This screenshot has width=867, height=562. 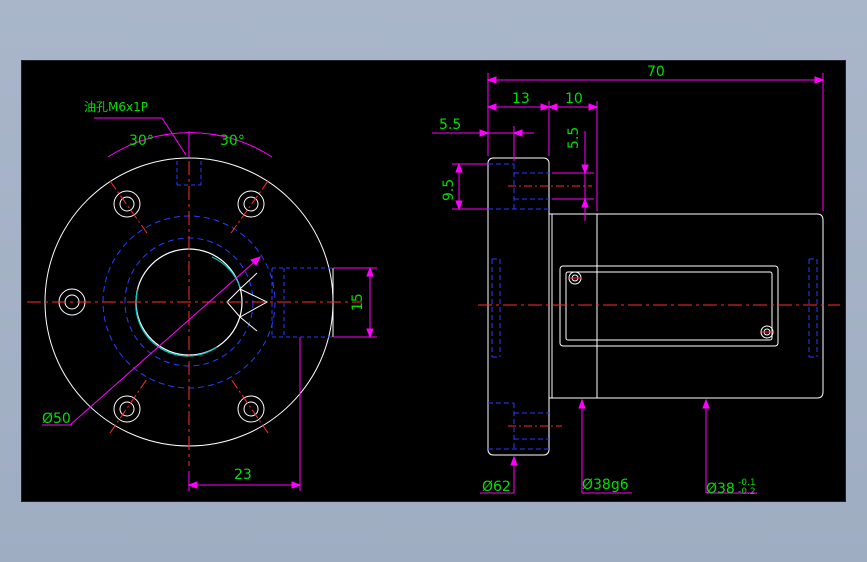 What do you see at coordinates (720, 489) in the screenshot?
I see `diameter-38-label: Ø38` at bounding box center [720, 489].